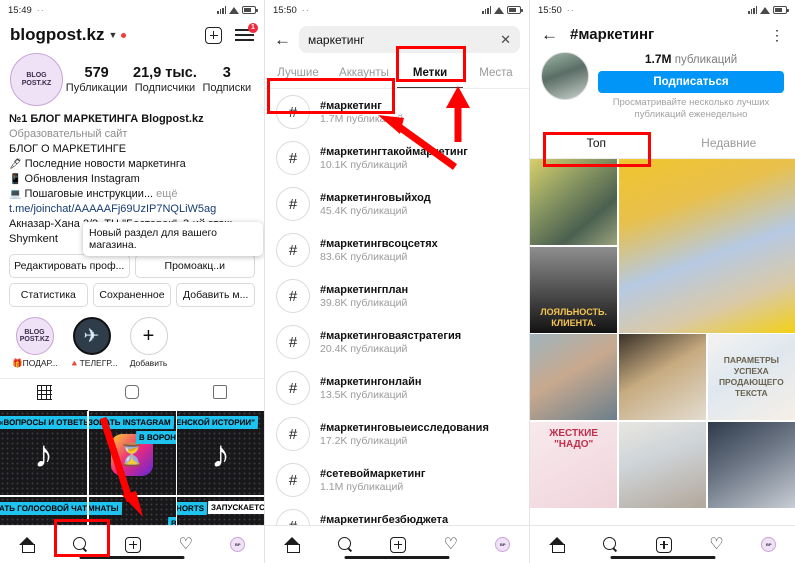  What do you see at coordinates (362, 118) in the screenshot?
I see `tag-count: 1.7M публикаций` at bounding box center [362, 118].